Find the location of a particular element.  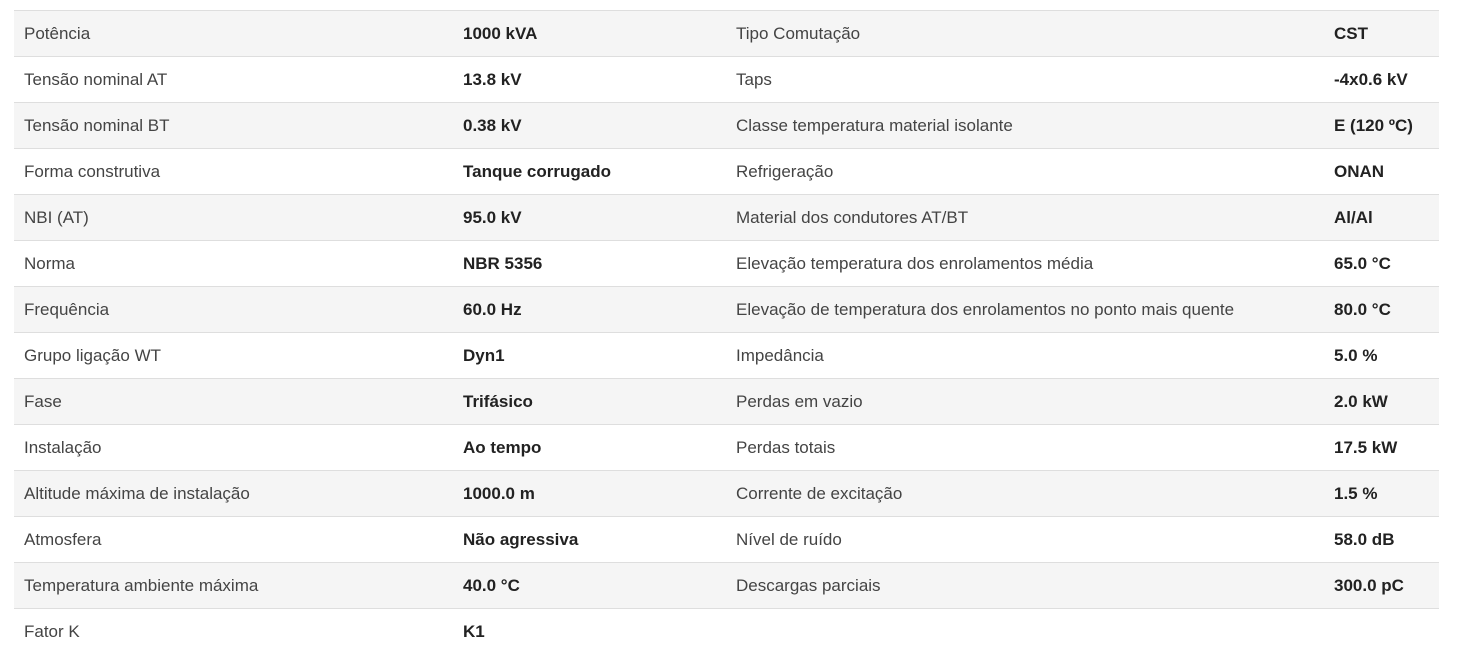

spec-value: Al/Al is located at coordinates (1381, 217).